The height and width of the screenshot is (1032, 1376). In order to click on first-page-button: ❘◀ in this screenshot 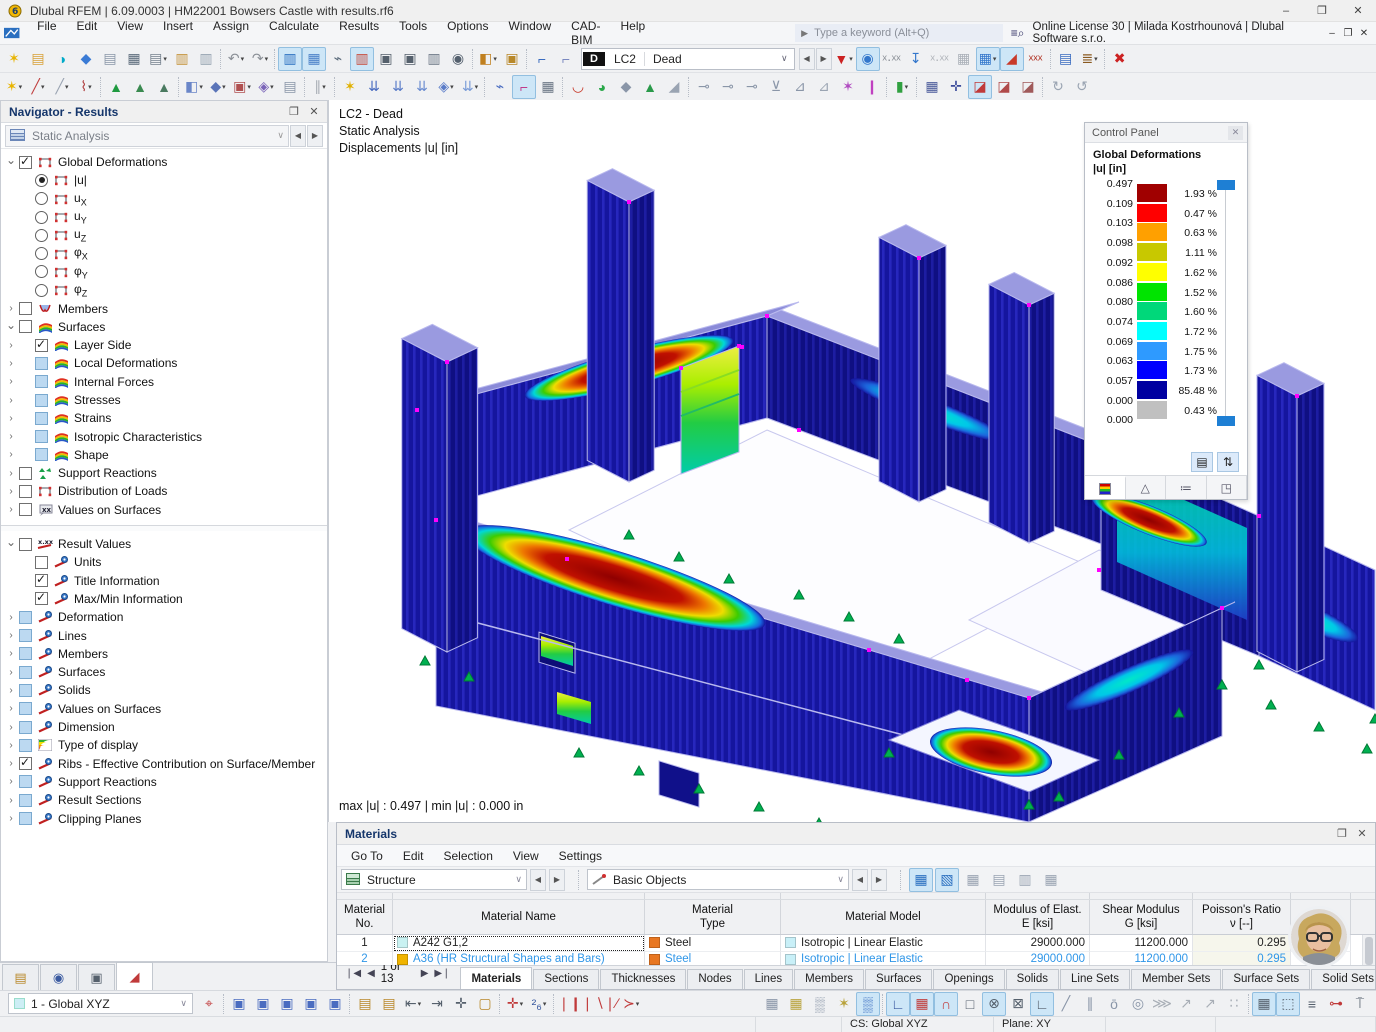, I will do `click(353, 973)`.